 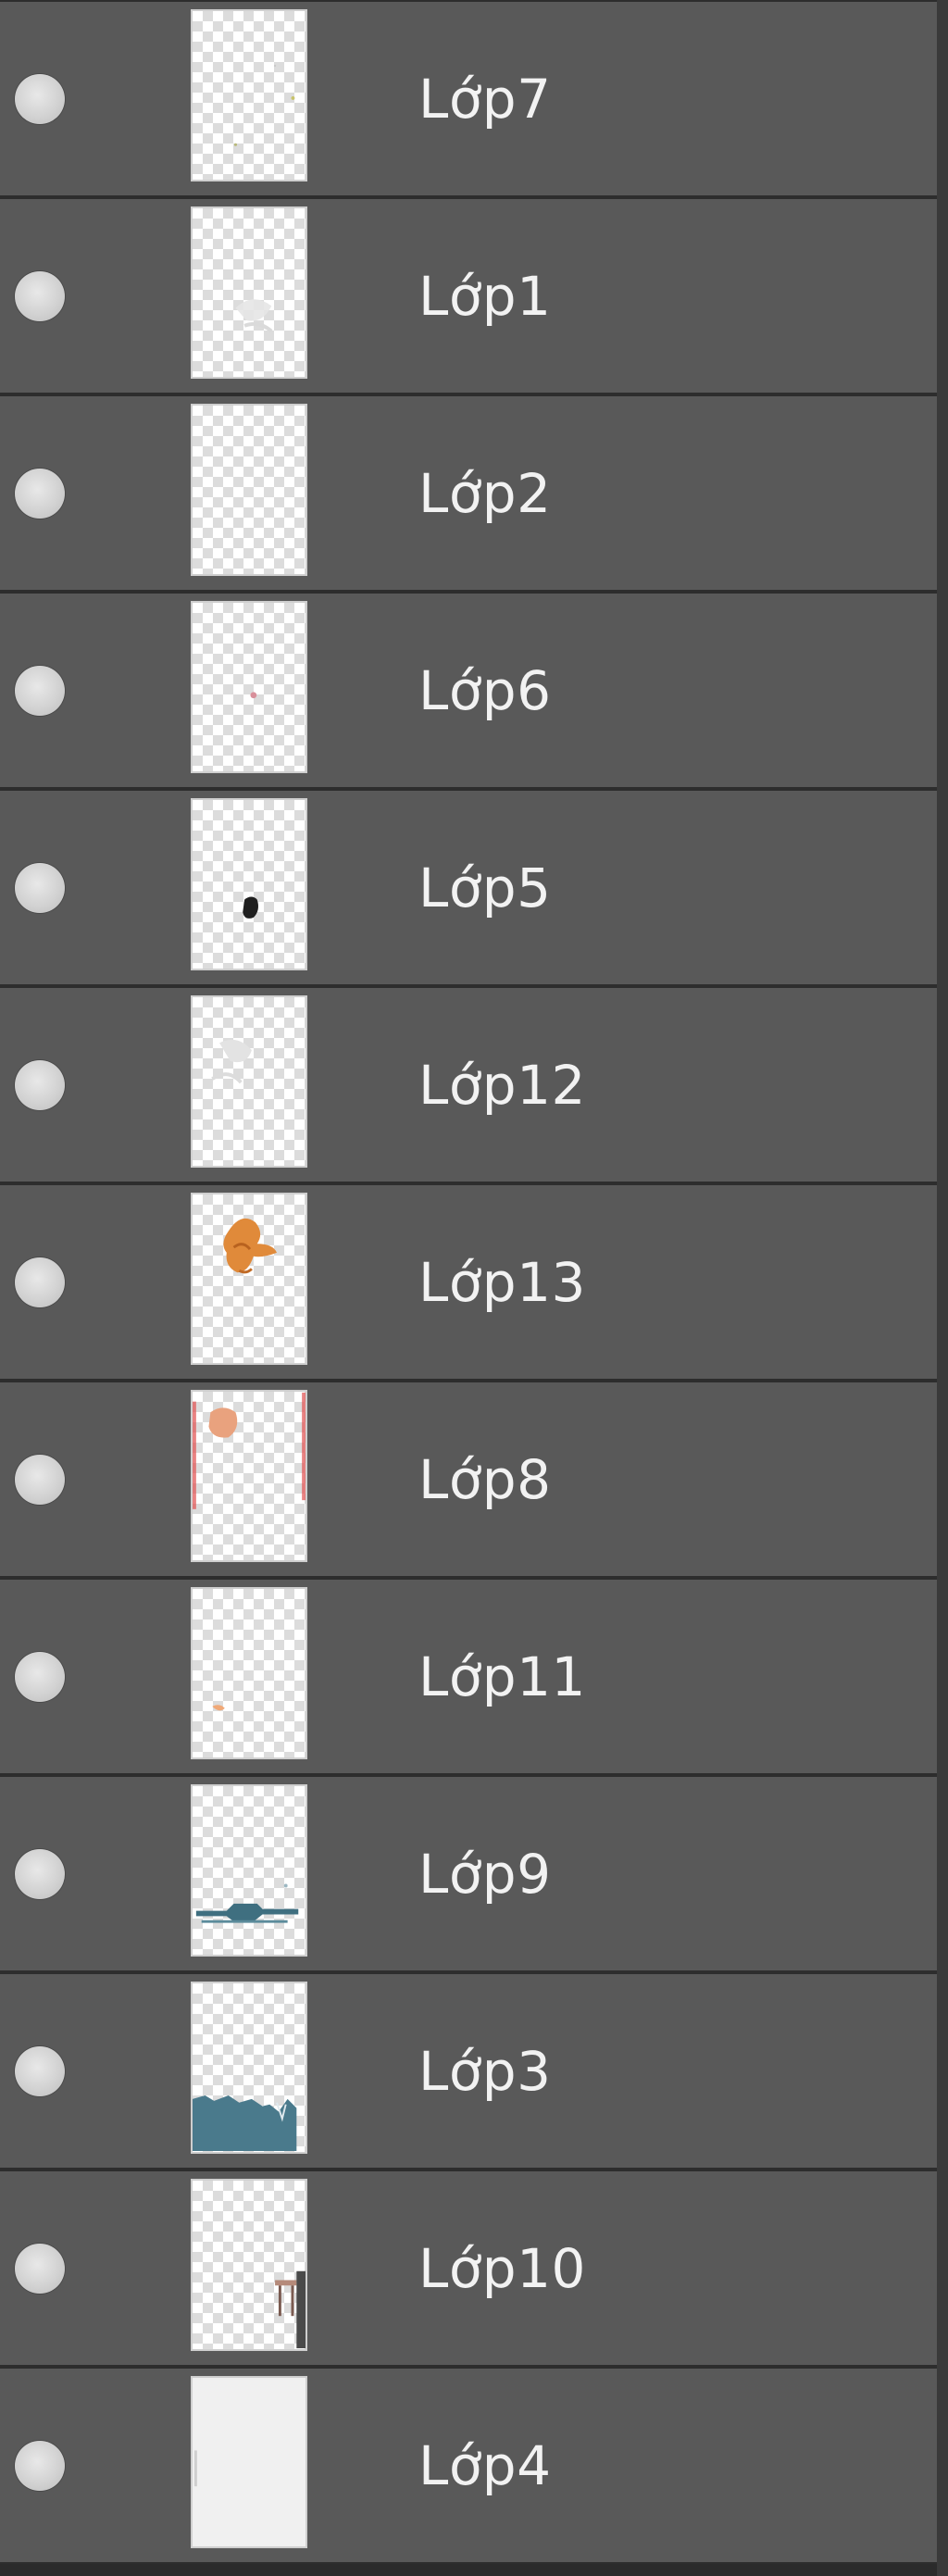 What do you see at coordinates (485, 296) in the screenshot?
I see `layer-name: Lớp1` at bounding box center [485, 296].